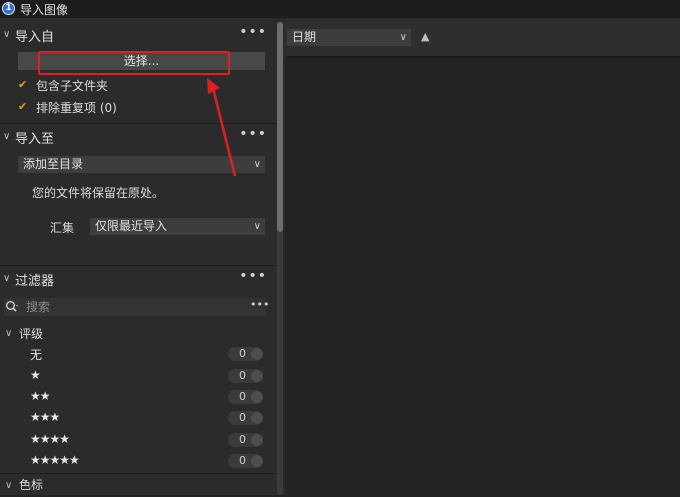 This screenshot has height=497, width=680. What do you see at coordinates (98, 193) in the screenshot?
I see `destination-note: 您的文件将保留在原处。` at bounding box center [98, 193].